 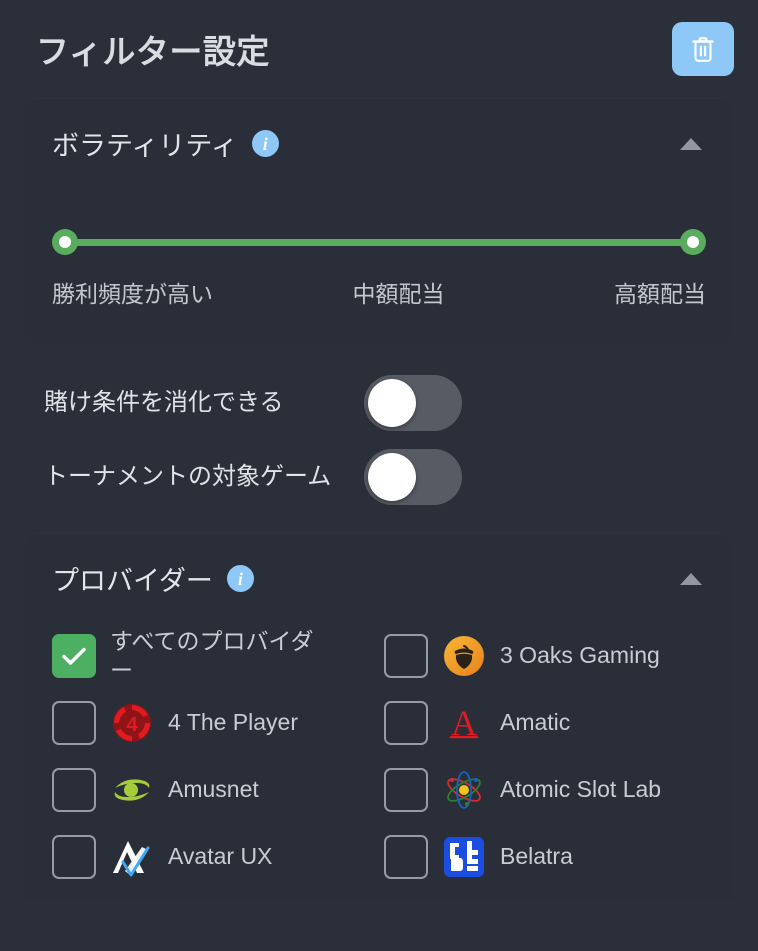 What do you see at coordinates (580, 655) in the screenshot?
I see `provider-name: 3 Oaks Gaming` at bounding box center [580, 655].